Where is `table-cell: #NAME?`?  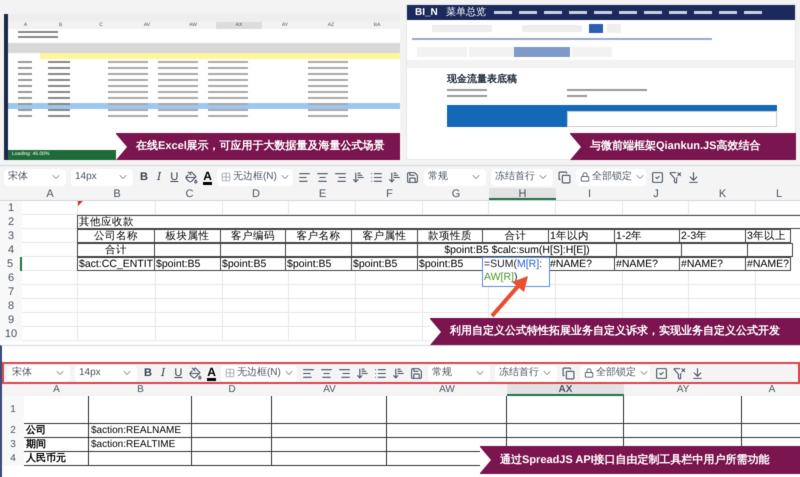 table-cell: #NAME? is located at coordinates (581, 264).